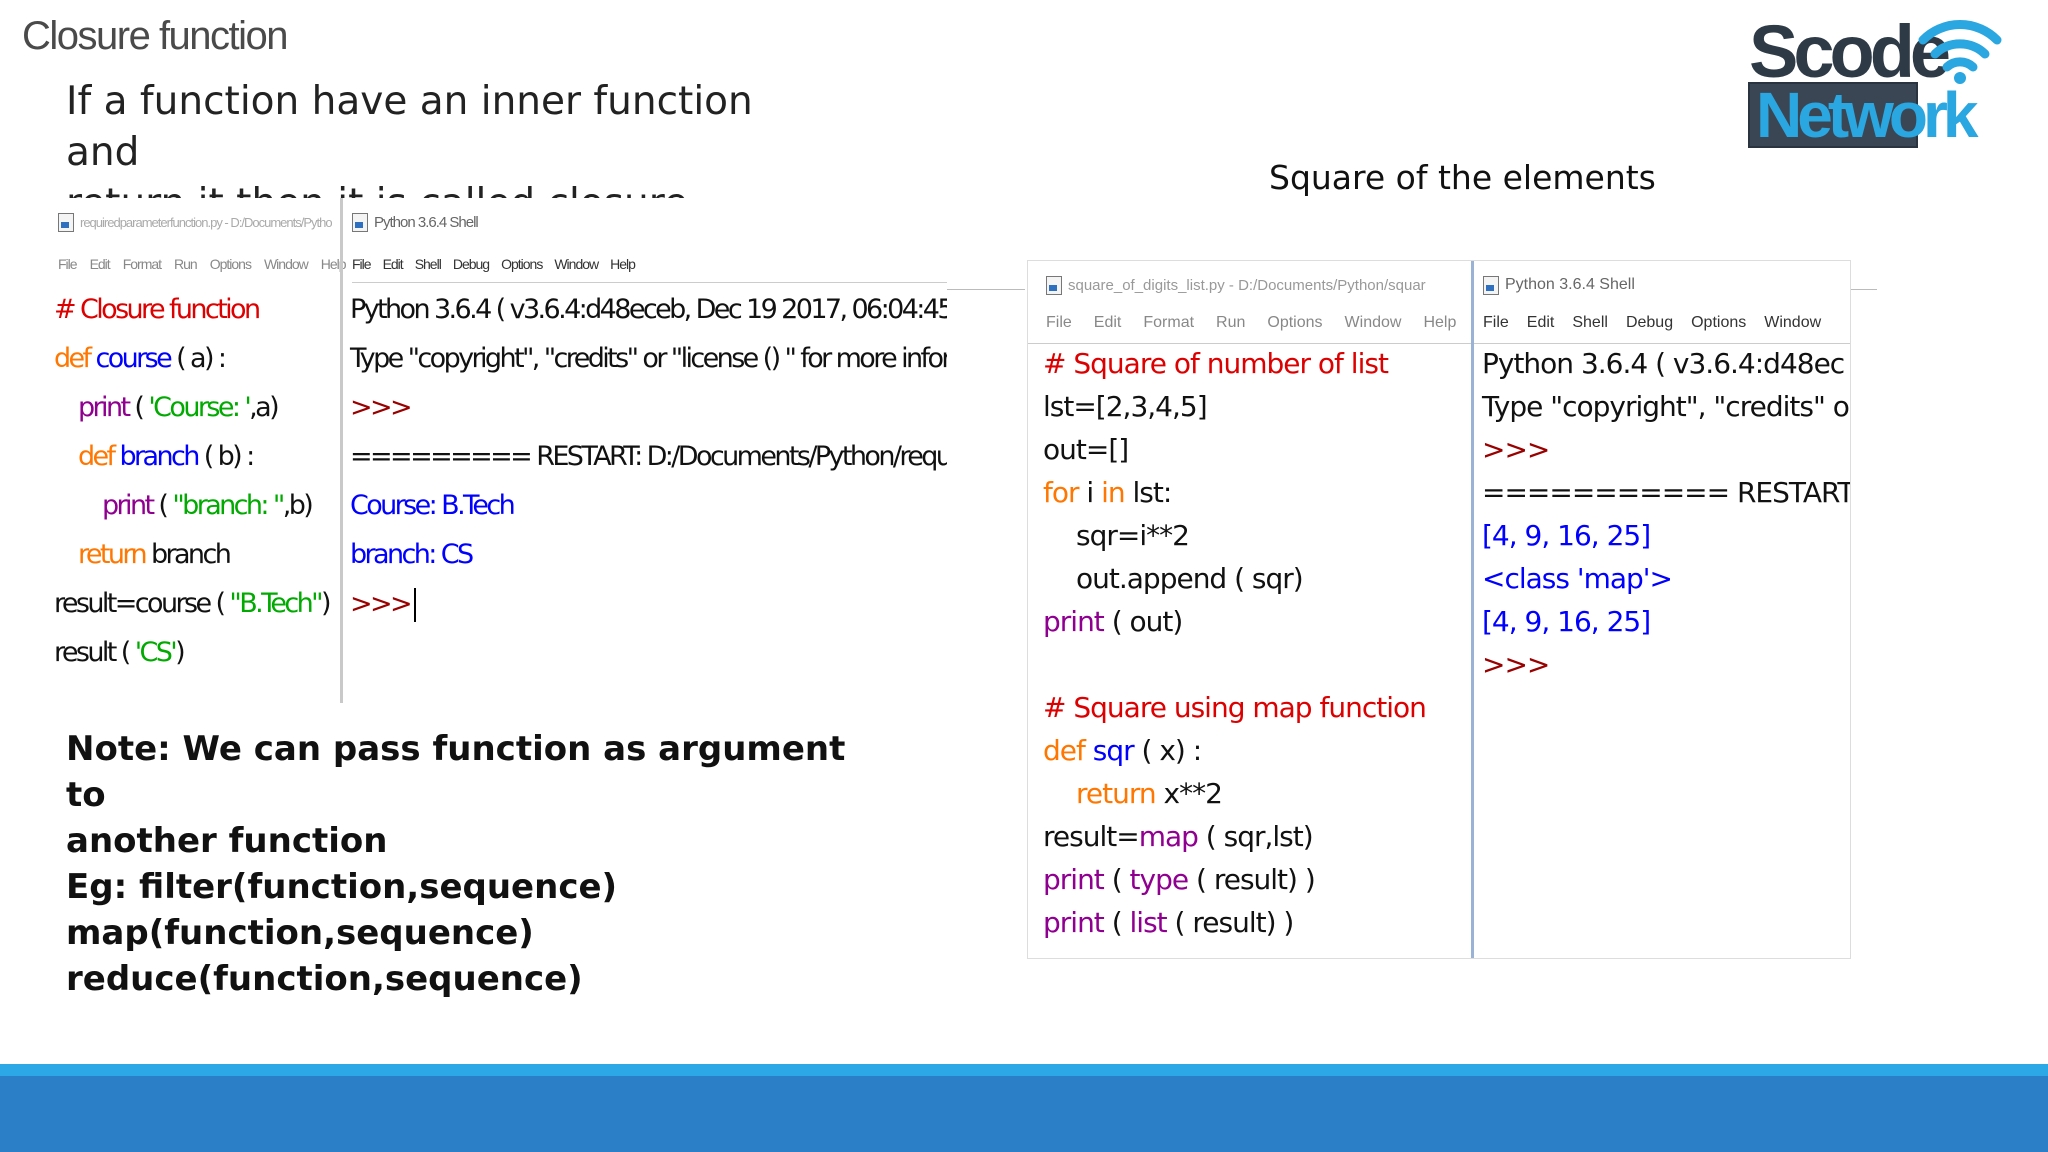 This screenshot has width=2048, height=1152. Describe the element at coordinates (1439, 343) in the screenshot. I see `menu-separator` at that location.